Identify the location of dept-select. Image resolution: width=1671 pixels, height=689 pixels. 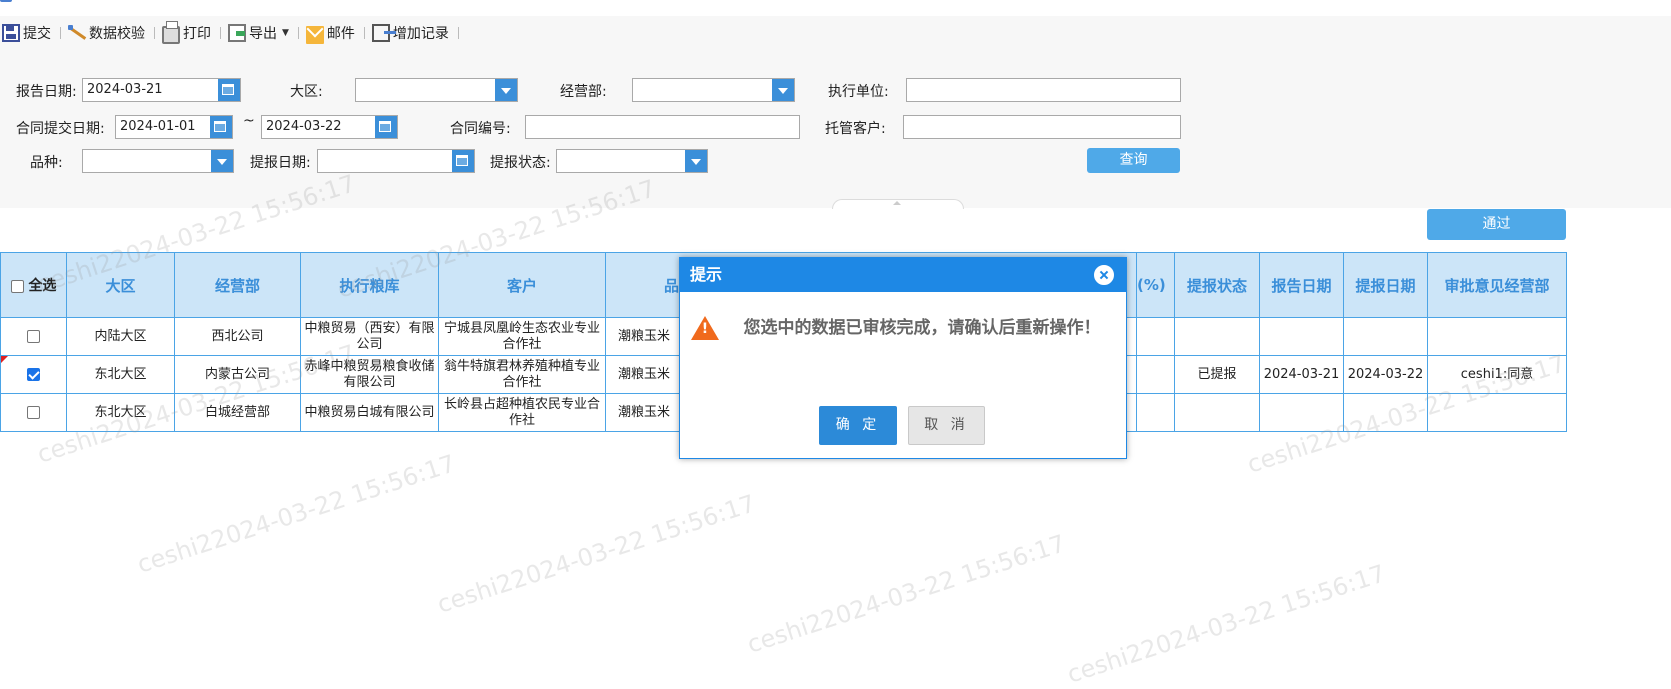
(713, 90).